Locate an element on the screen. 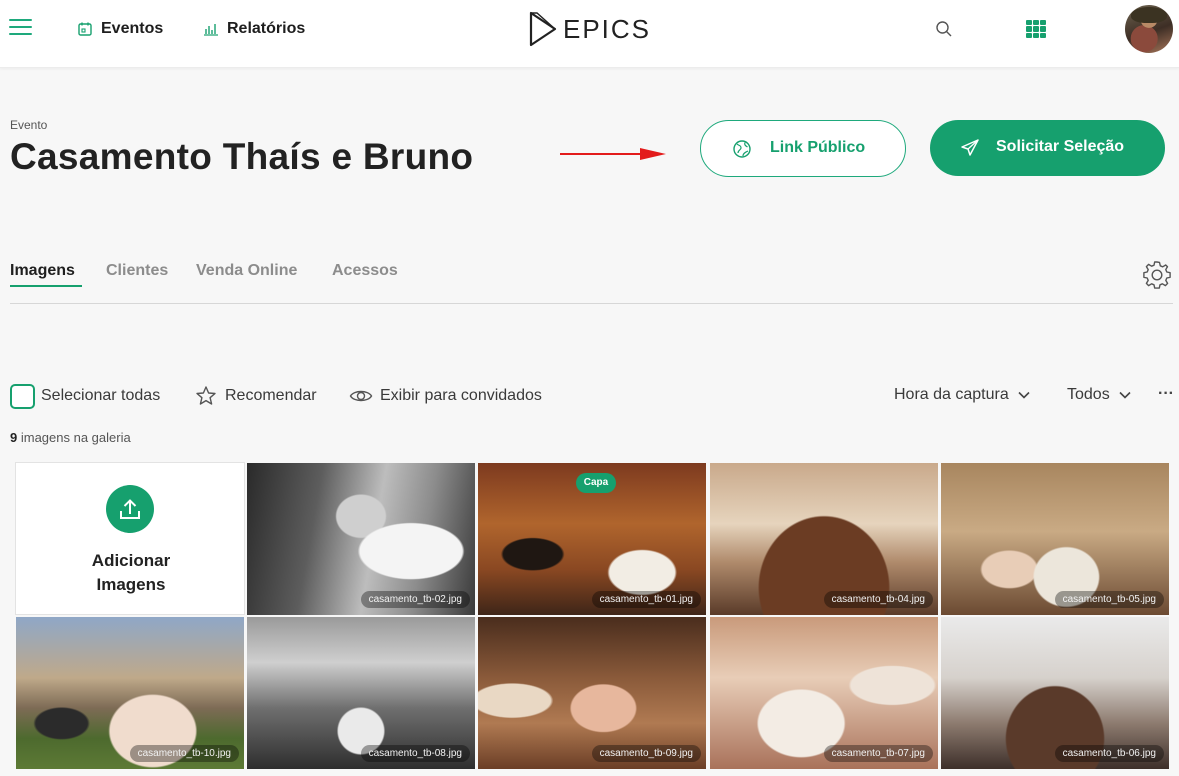 This screenshot has height=776, width=1179. gear-icon is located at coordinates (1157, 275).